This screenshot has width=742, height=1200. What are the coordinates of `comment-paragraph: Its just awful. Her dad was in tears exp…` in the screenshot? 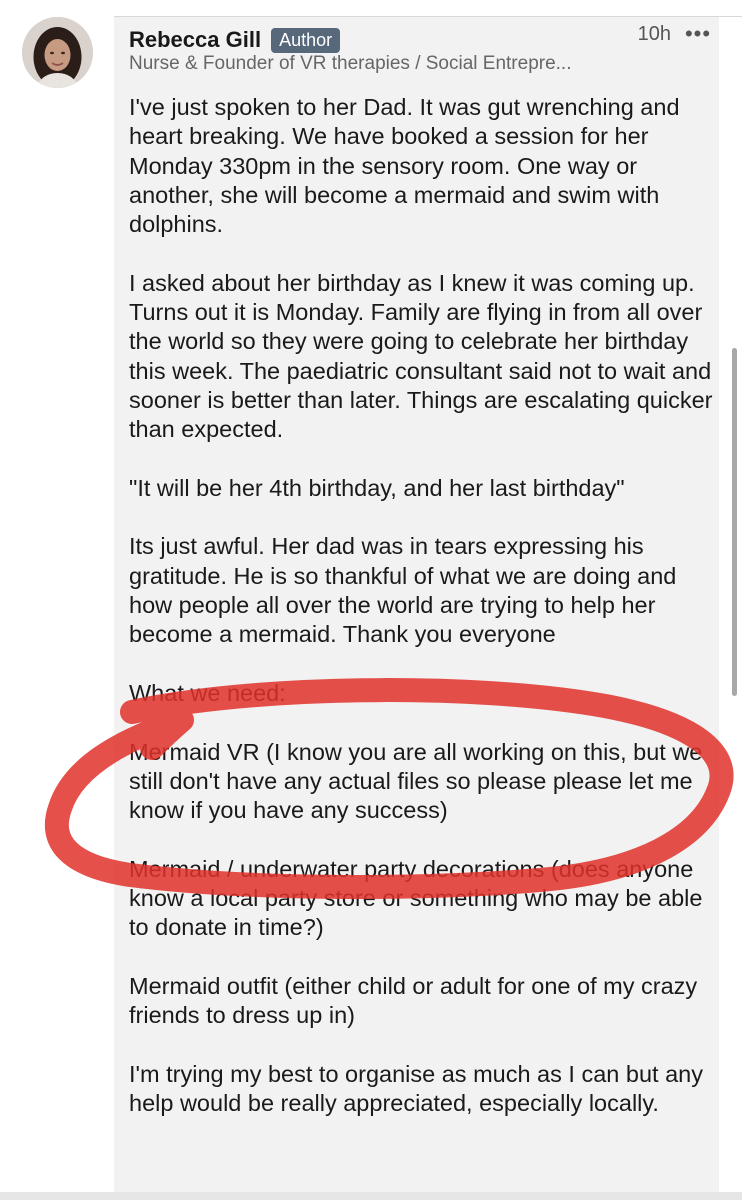 It's located at (403, 590).